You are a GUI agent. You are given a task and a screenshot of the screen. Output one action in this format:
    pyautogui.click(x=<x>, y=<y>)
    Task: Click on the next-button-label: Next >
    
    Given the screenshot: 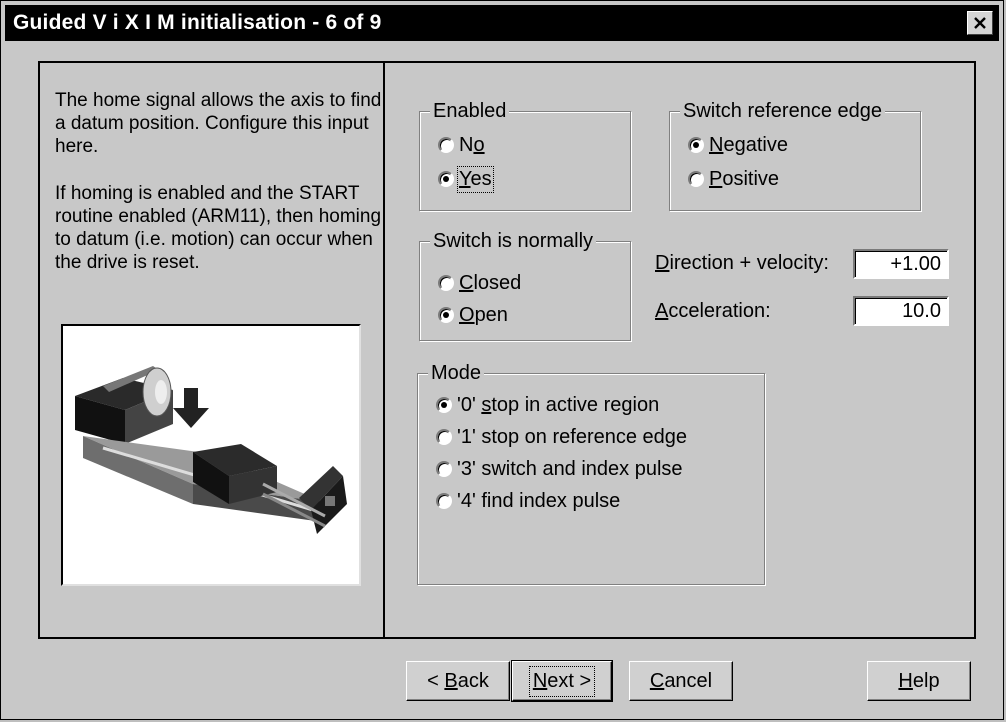 What is the action you would take?
    pyautogui.click(x=562, y=681)
    